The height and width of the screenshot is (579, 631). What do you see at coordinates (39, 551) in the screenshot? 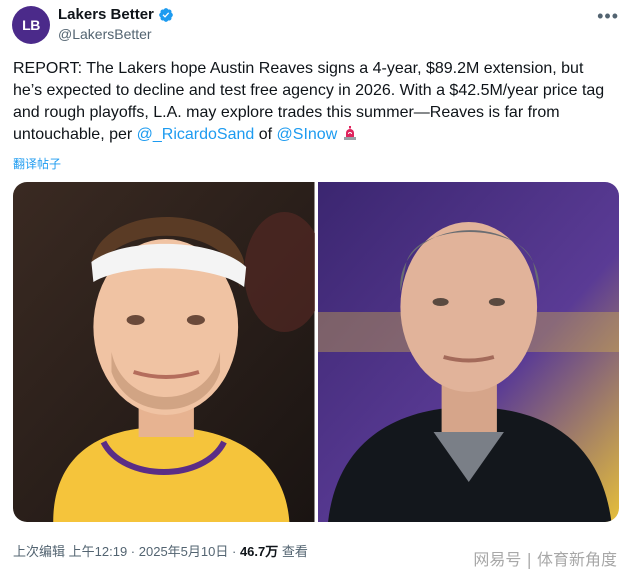
I see `edited-label: 上次编辑` at bounding box center [39, 551].